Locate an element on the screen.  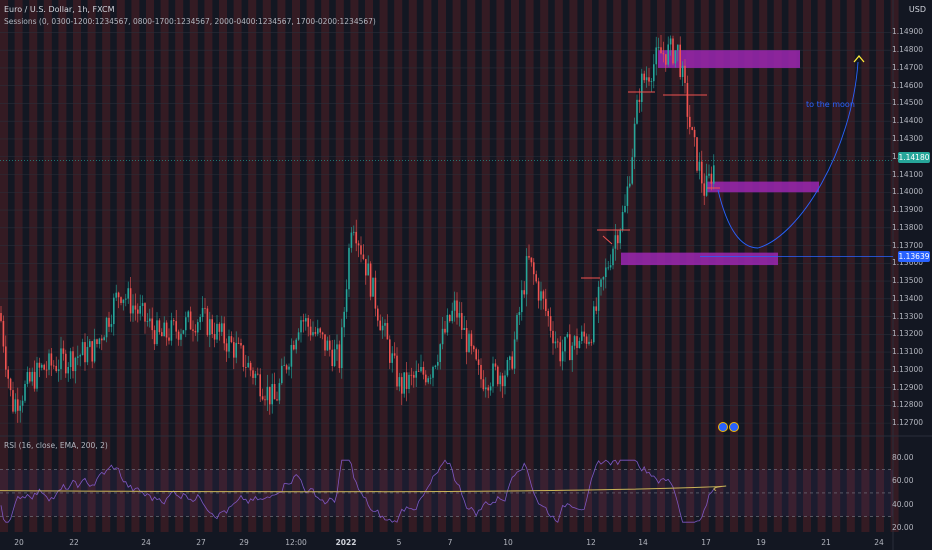
price-tick-label: 1.14800 is located at coordinates (908, 50).